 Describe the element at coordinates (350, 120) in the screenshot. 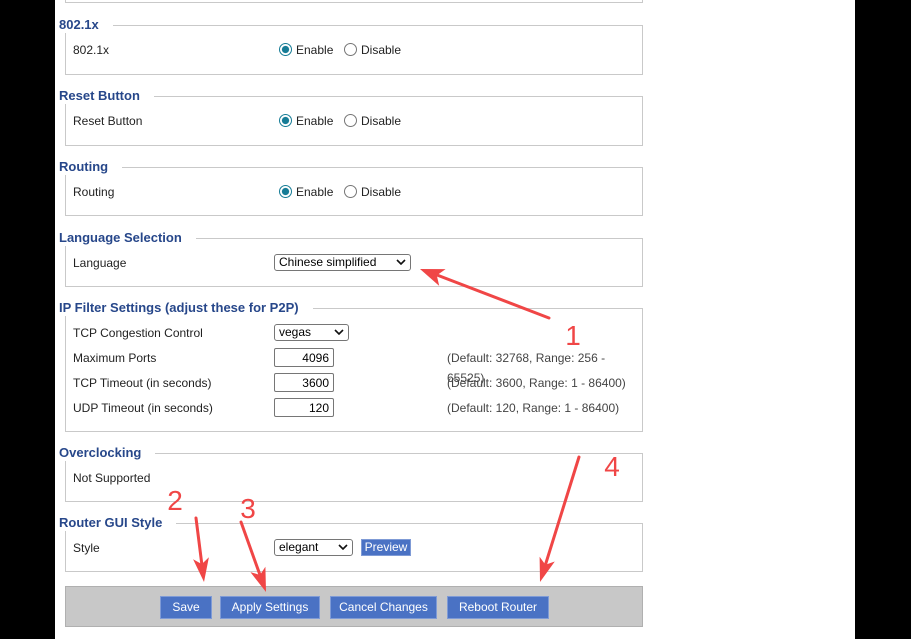

I see `reset-button-disable-radio` at that location.